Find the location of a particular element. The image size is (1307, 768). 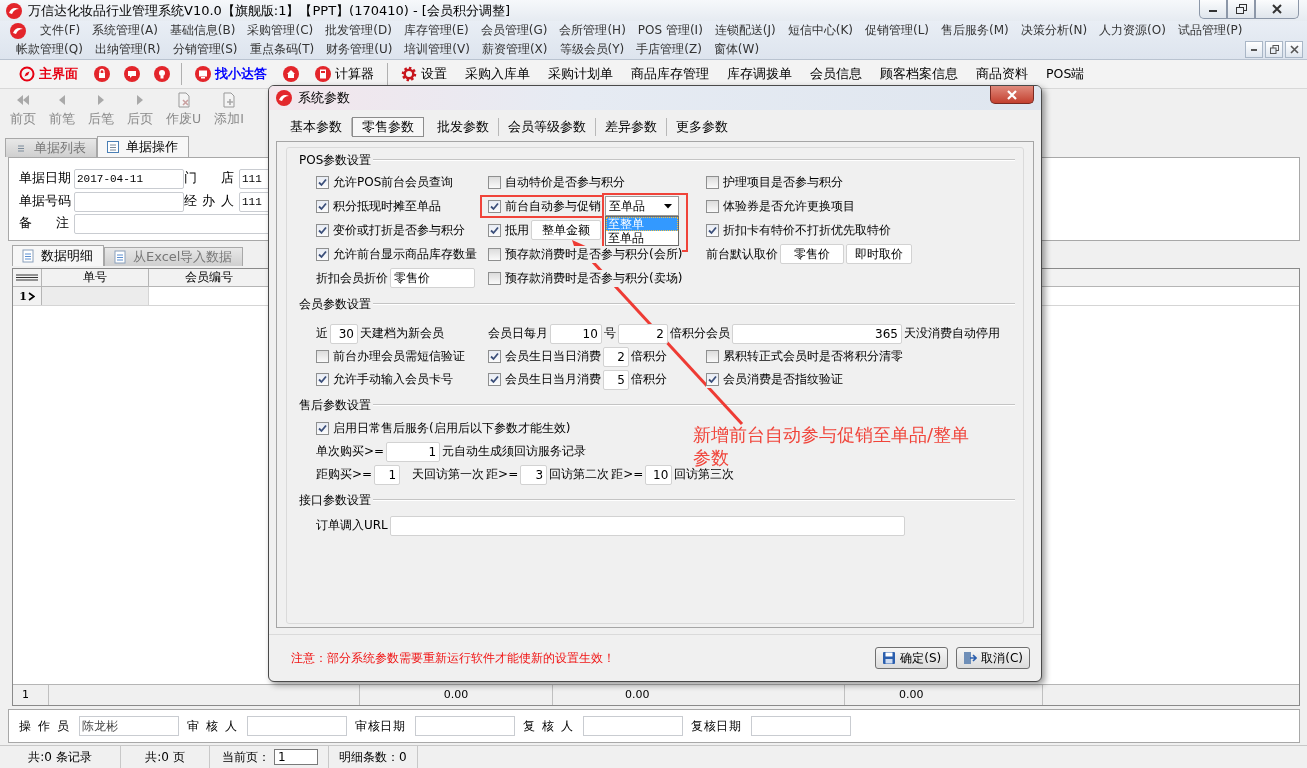

checkbox: 体验券是否允许更换项目 is located at coordinates (780, 206).